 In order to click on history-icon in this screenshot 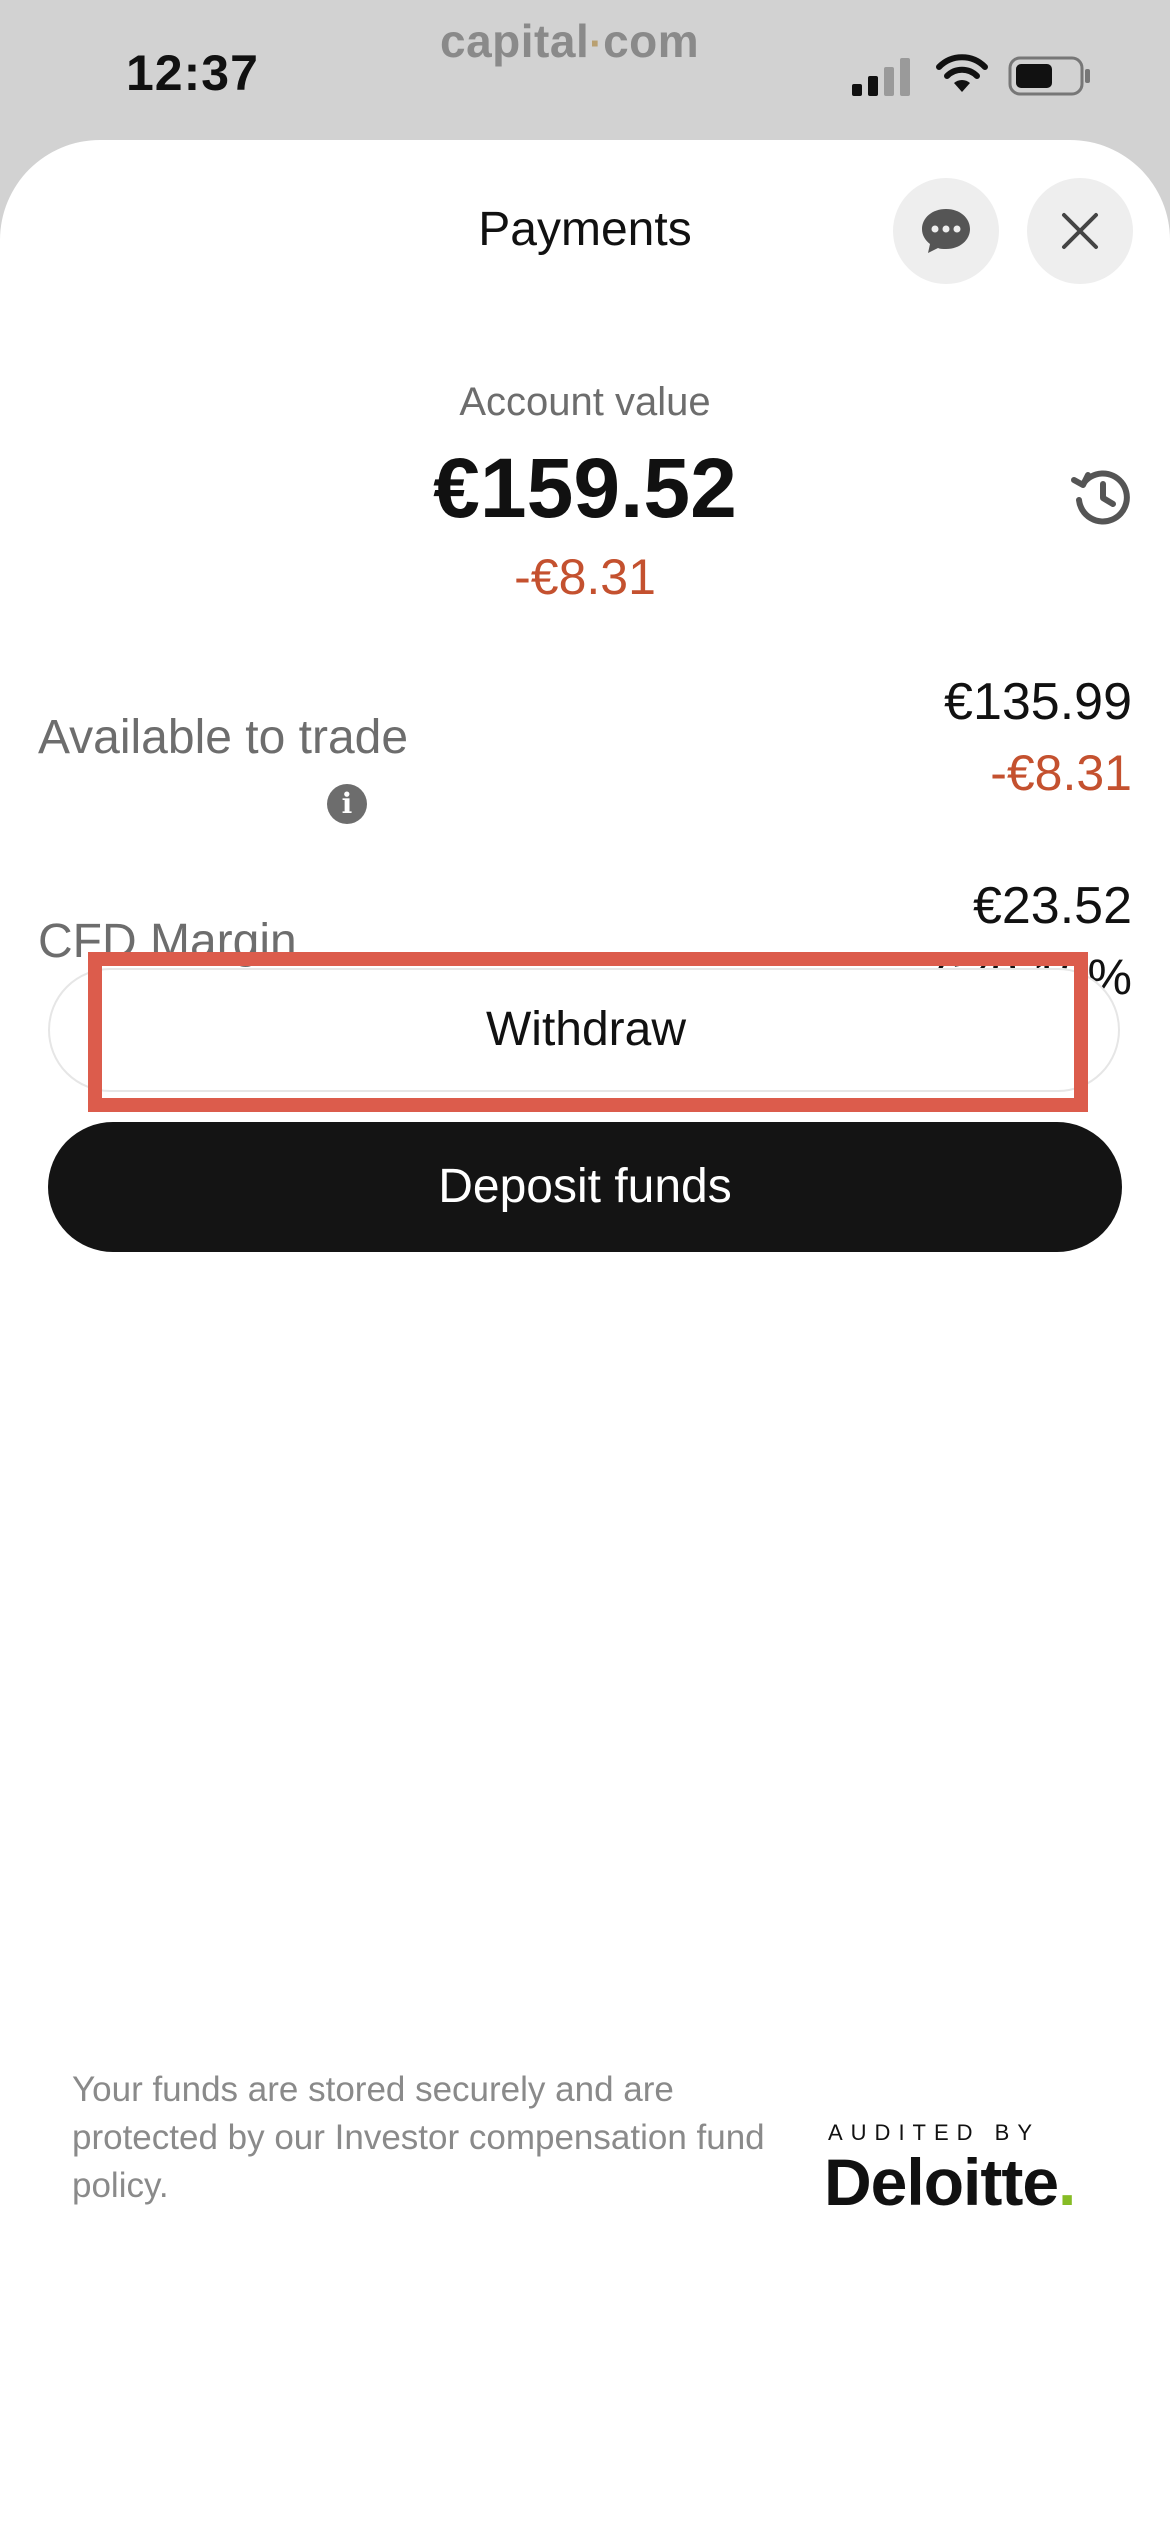, I will do `click(1100, 497)`.